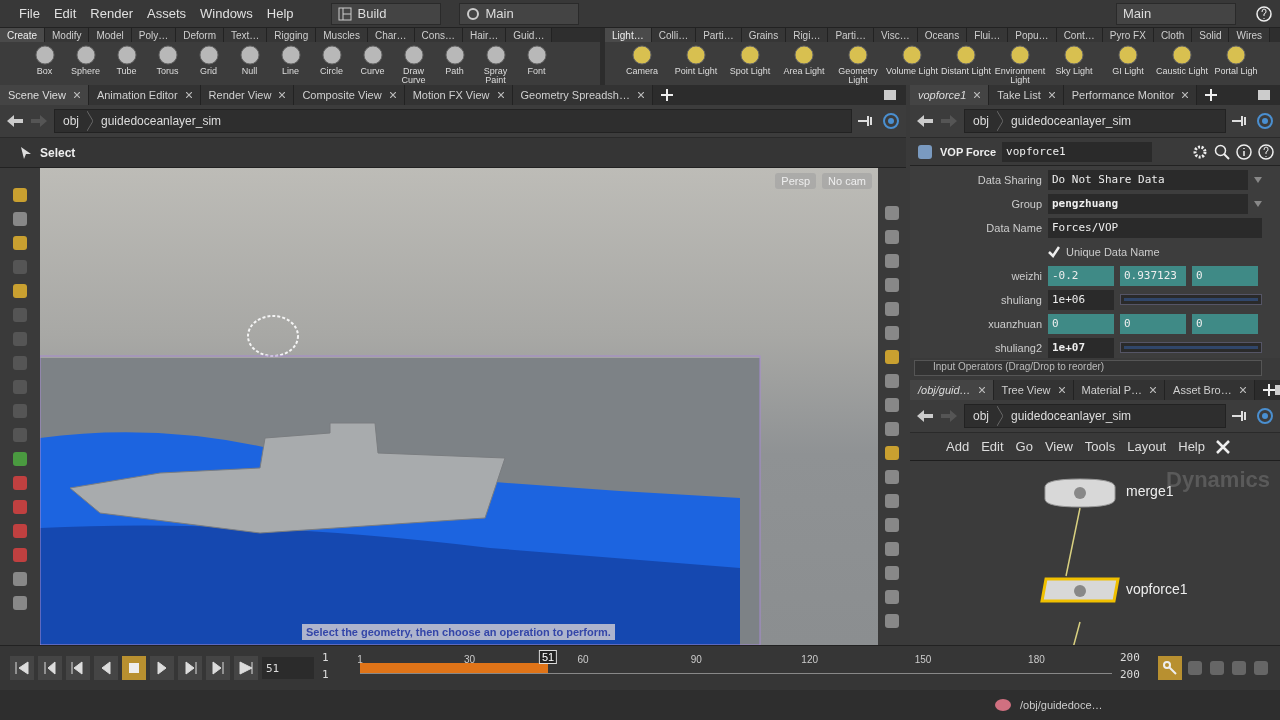 This screenshot has height=720, width=1280. What do you see at coordinates (764, 35) in the screenshot?
I see `shelf-tab: Grains` at bounding box center [764, 35].